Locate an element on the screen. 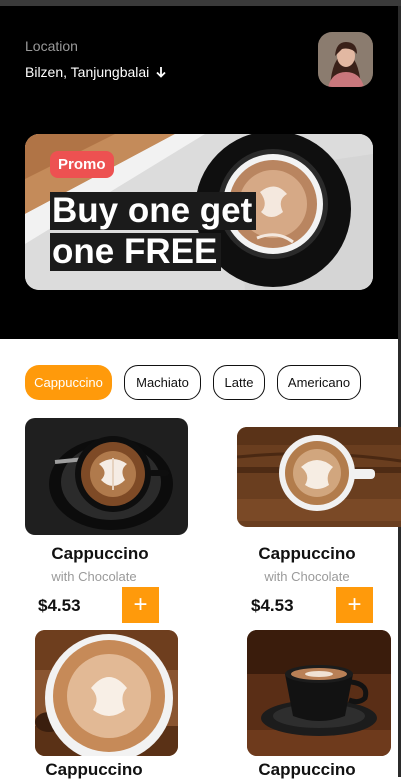 The image size is (401, 780). promo-headline-line1: Buy one get is located at coordinates (153, 211).